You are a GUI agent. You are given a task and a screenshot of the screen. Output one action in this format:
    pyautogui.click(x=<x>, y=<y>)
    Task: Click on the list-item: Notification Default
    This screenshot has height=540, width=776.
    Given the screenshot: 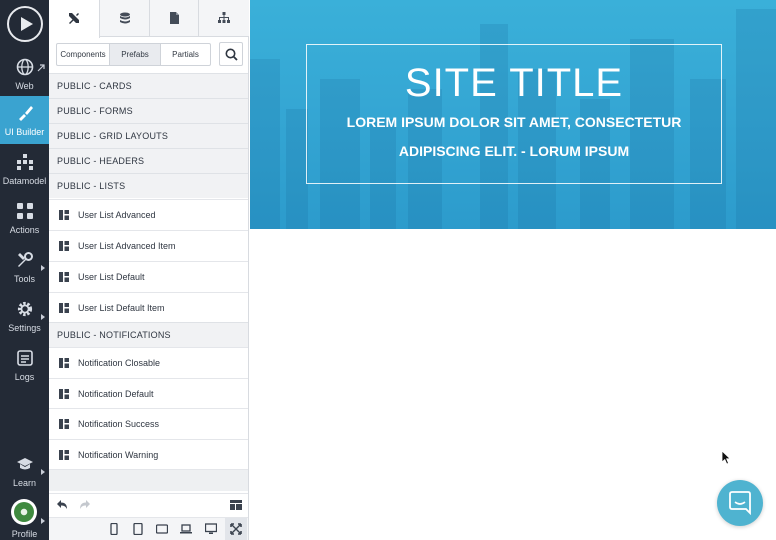 What is the action you would take?
    pyautogui.click(x=148, y=393)
    